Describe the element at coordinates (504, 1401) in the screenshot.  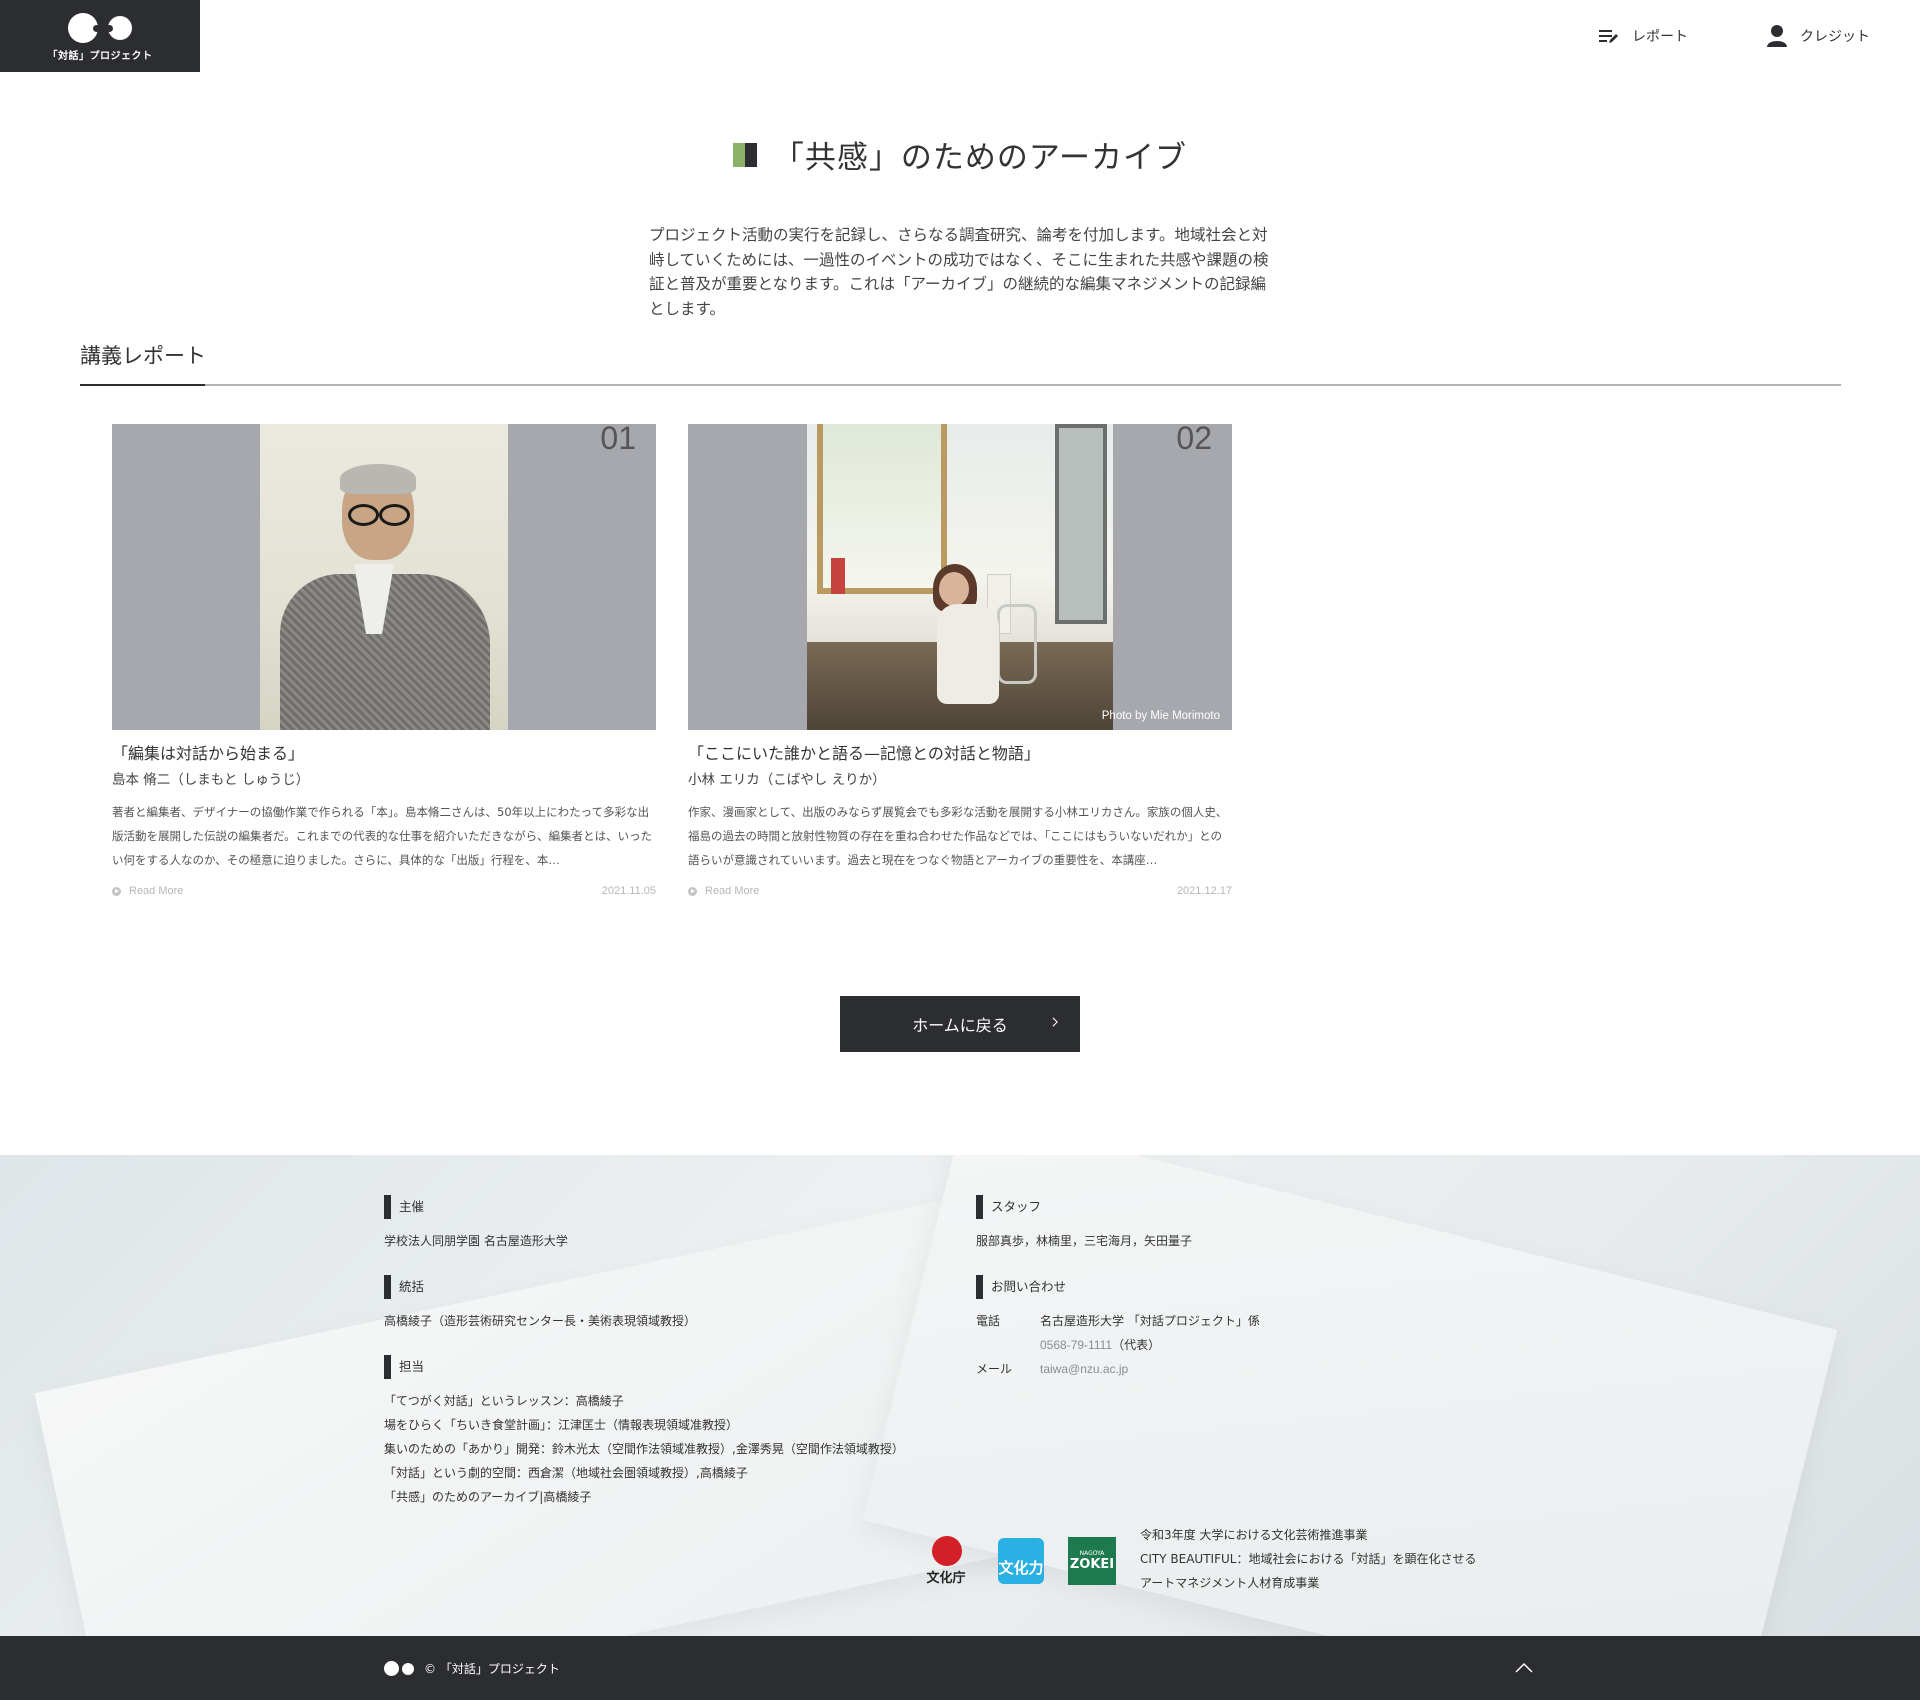
I see `footer-charge-line: 「てつがく対話」というレッスン：高橋綾子` at that location.